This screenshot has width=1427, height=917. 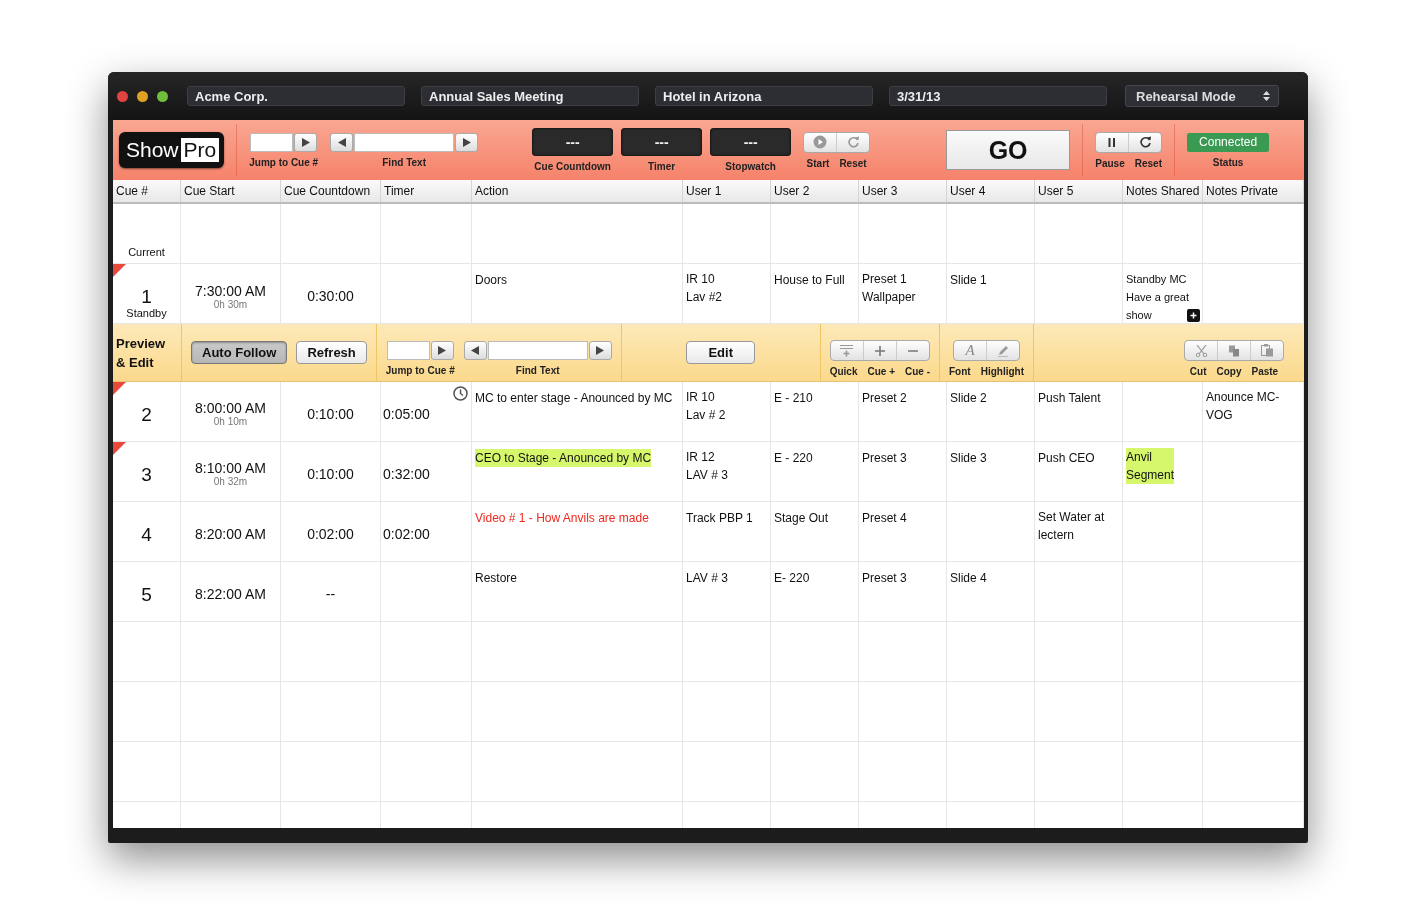 What do you see at coordinates (284, 162) in the screenshot?
I see `control-label: Jump to Cue #` at bounding box center [284, 162].